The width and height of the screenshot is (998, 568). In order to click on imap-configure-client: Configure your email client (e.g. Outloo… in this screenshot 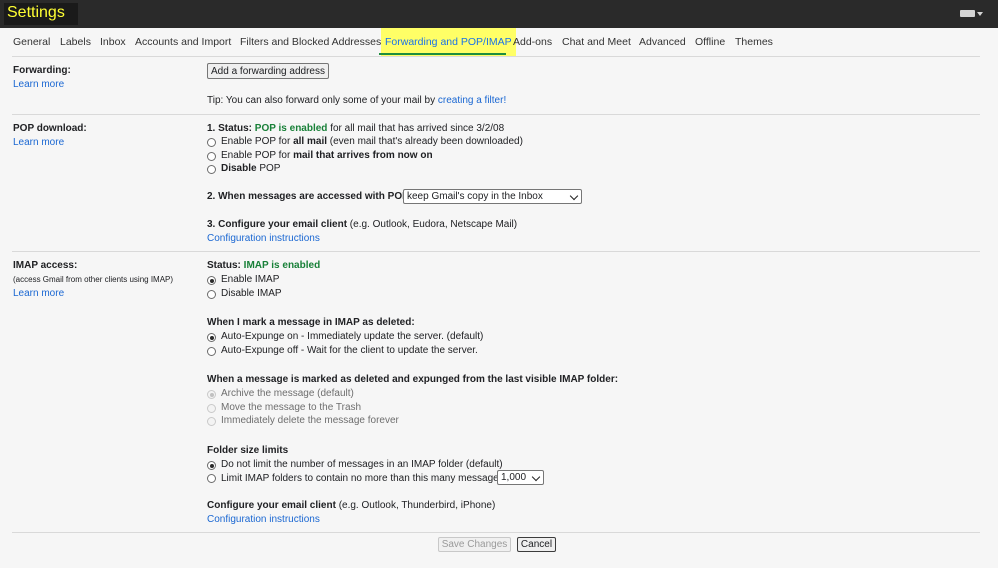, I will do `click(351, 505)`.